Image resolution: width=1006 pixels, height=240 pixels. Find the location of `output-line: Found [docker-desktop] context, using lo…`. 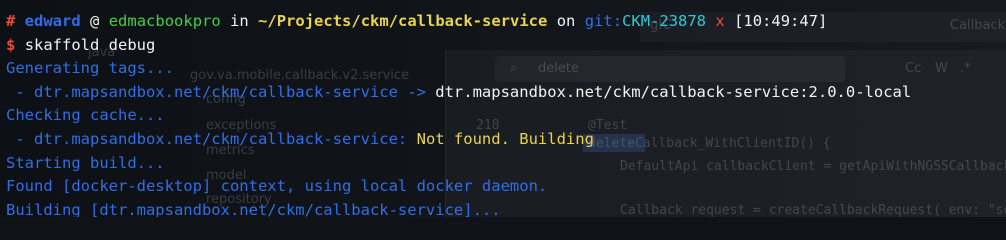

output-line: Found [docker-desktop] context, using lo… is located at coordinates (277, 186).